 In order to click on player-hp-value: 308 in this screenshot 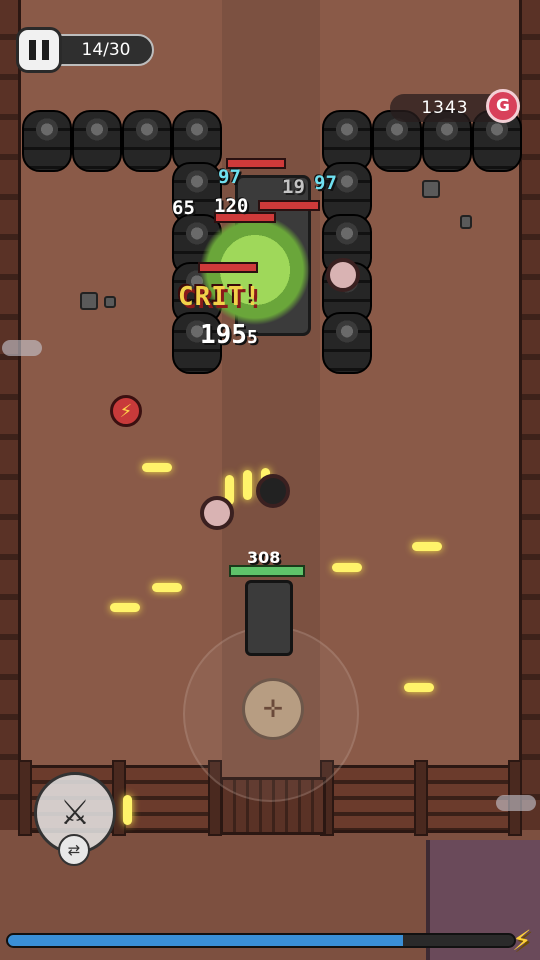, I will do `click(264, 557)`.